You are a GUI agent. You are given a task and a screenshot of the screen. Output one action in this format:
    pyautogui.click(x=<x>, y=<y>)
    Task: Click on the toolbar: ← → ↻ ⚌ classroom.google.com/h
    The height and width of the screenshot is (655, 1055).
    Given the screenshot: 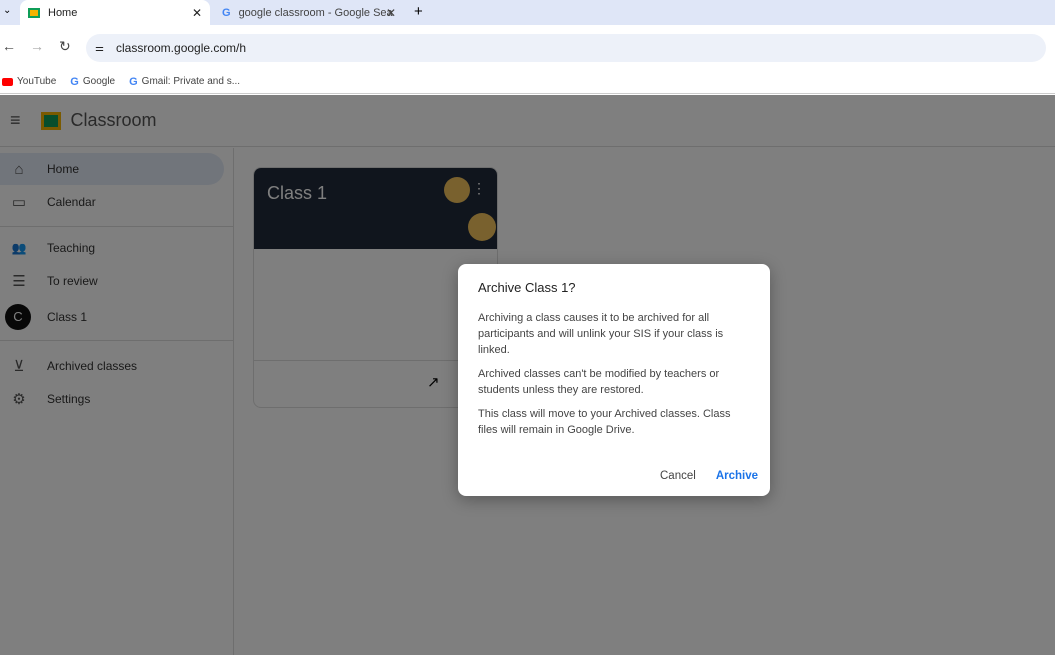 What is the action you would take?
    pyautogui.click(x=527, y=47)
    